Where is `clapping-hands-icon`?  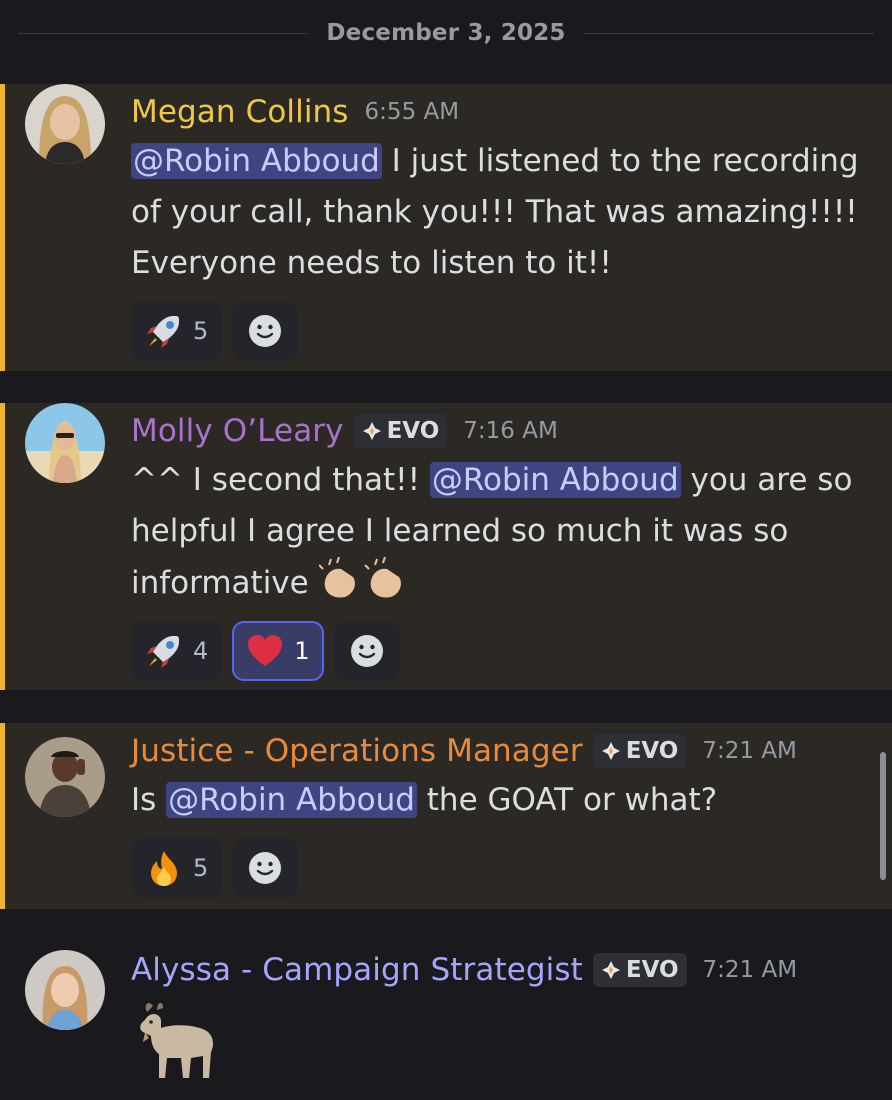
clapping-hands-icon is located at coordinates (359, 577).